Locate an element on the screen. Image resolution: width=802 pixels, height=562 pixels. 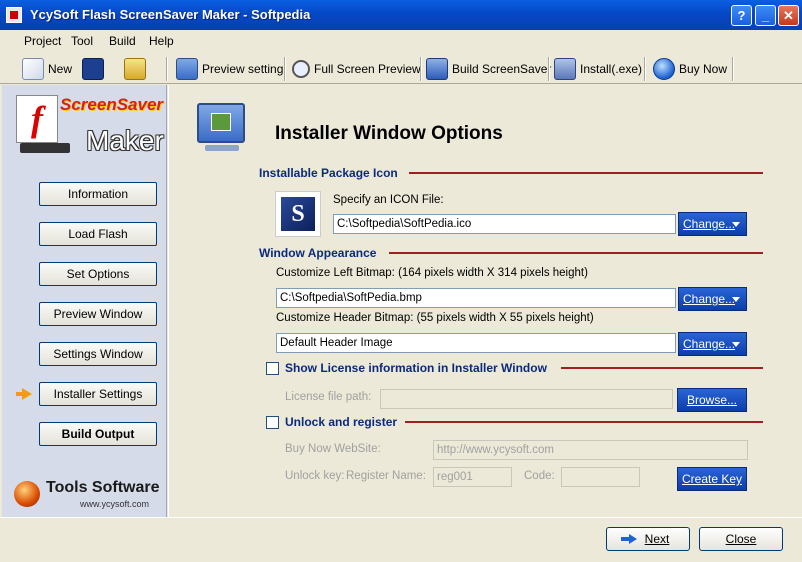
buy-now-label: Buy Now is located at coordinates (703, 68).